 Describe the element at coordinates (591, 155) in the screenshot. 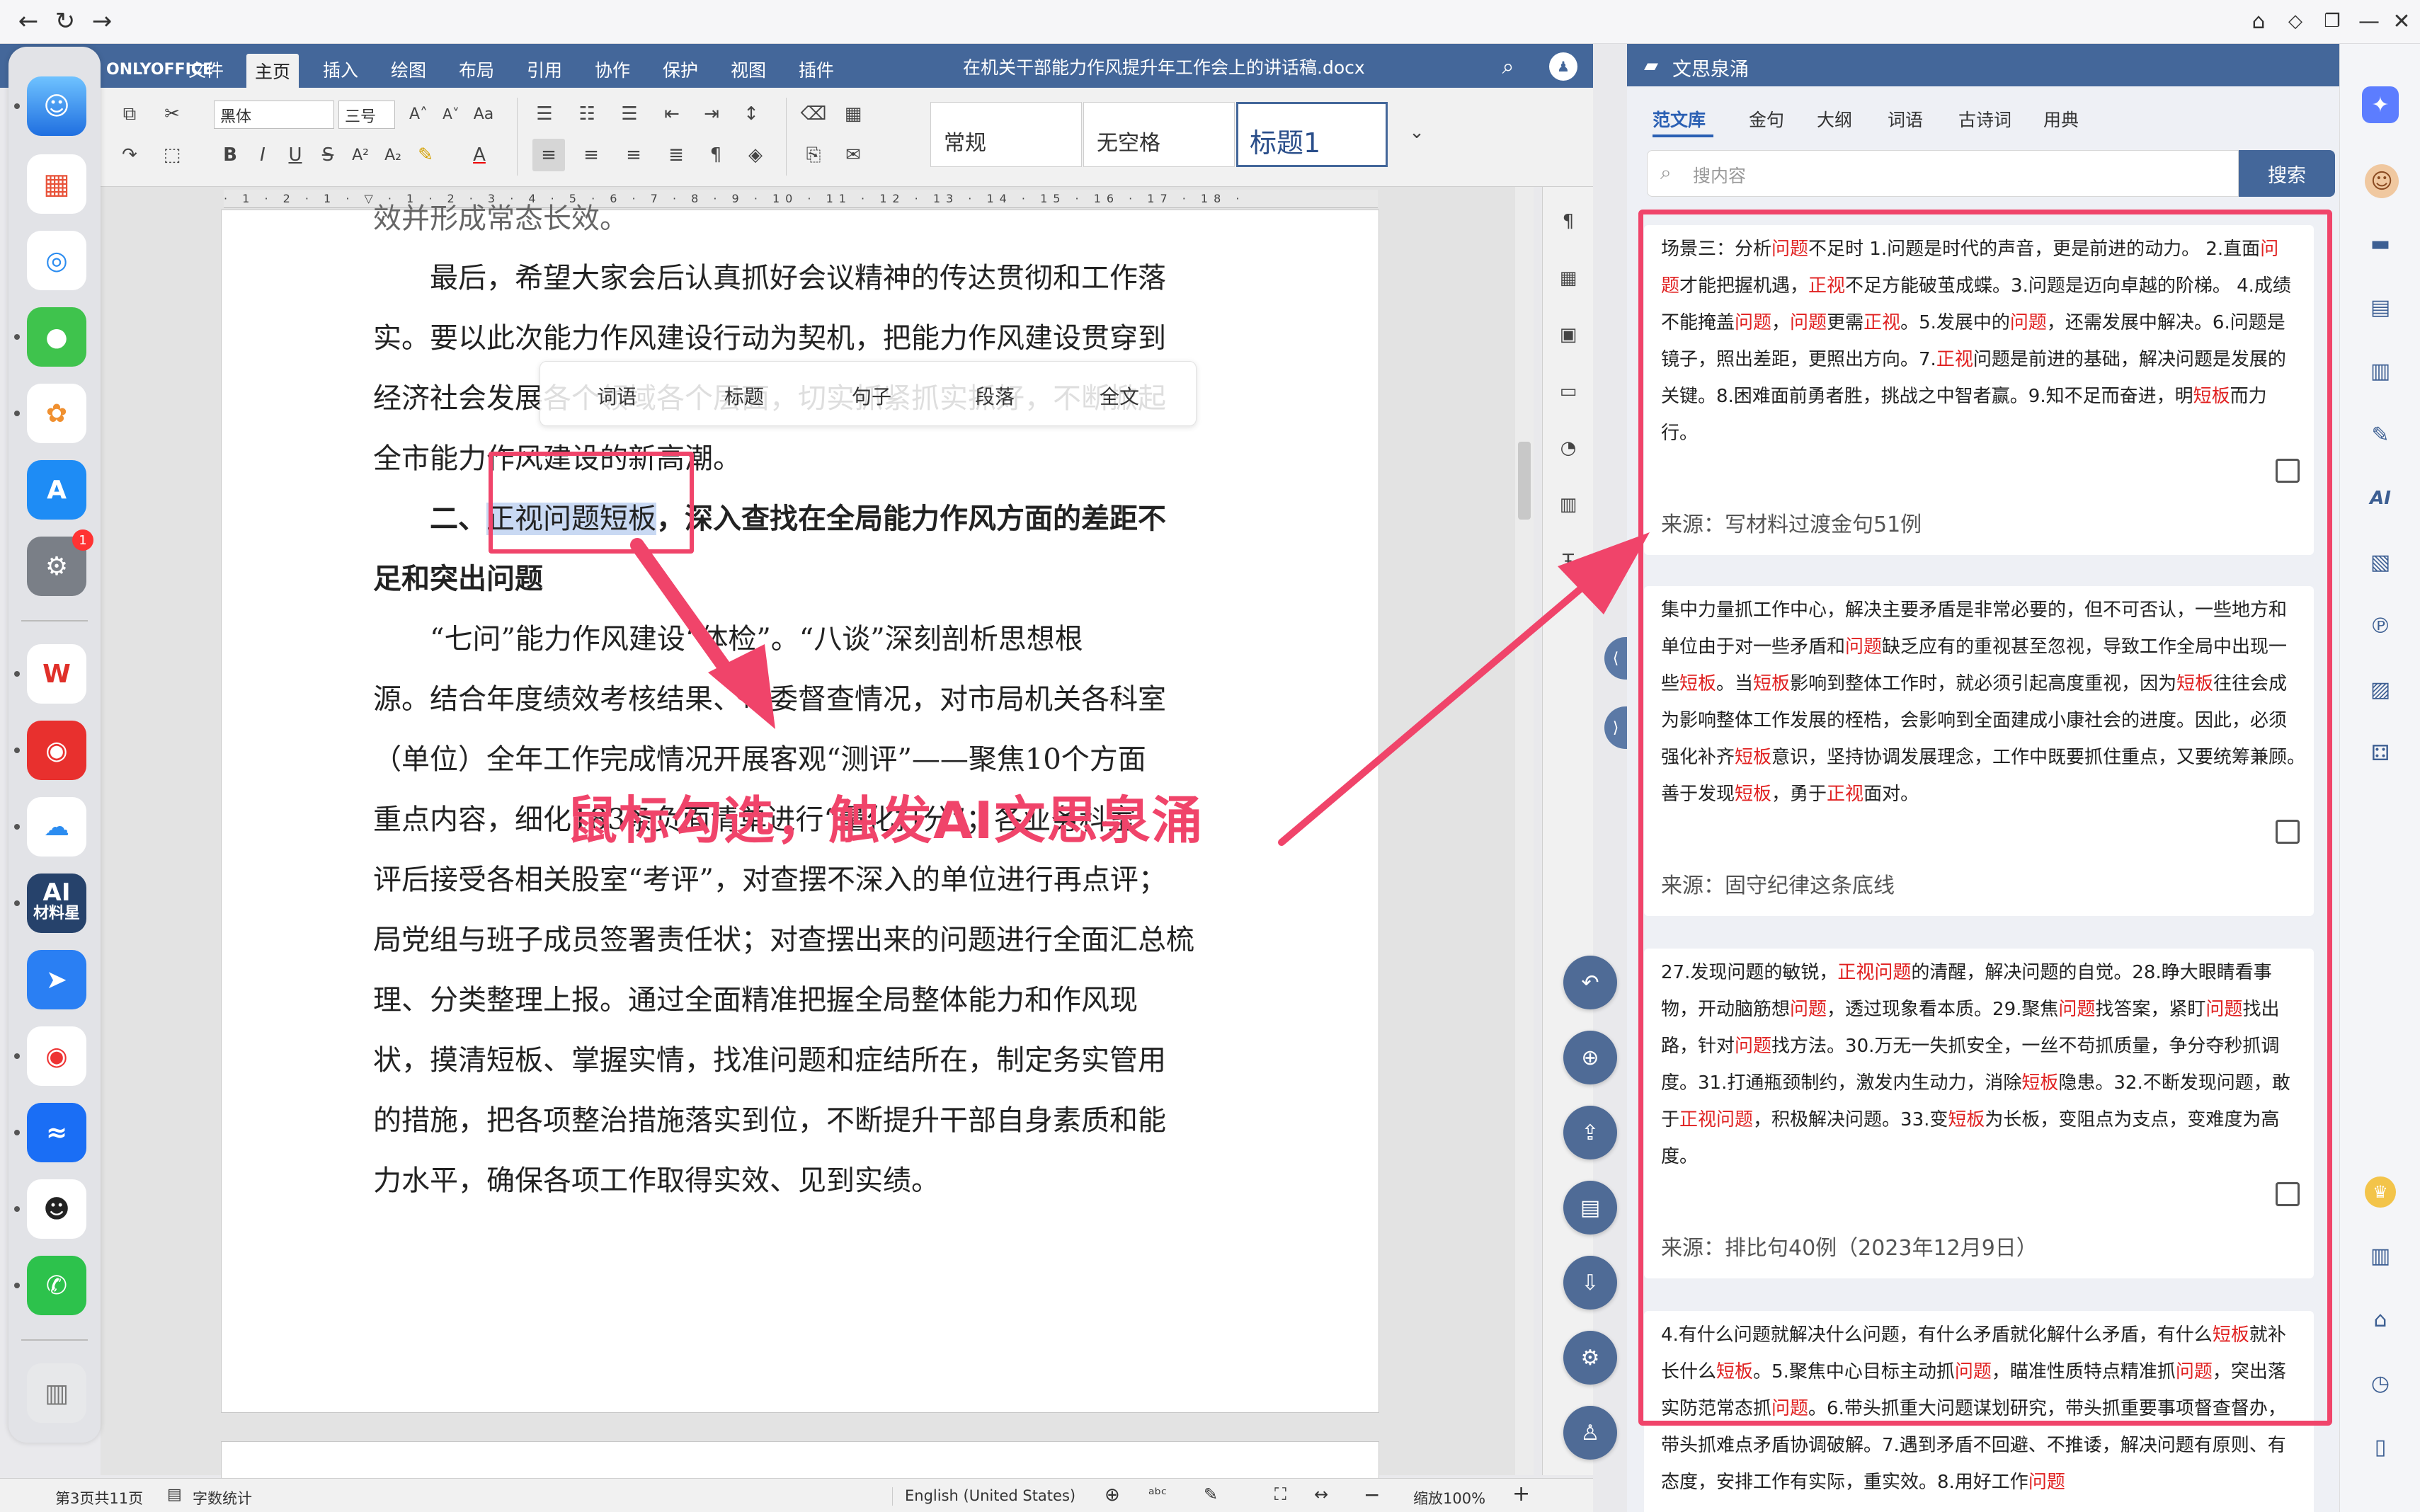

I see `align-center-icon: ≡` at that location.